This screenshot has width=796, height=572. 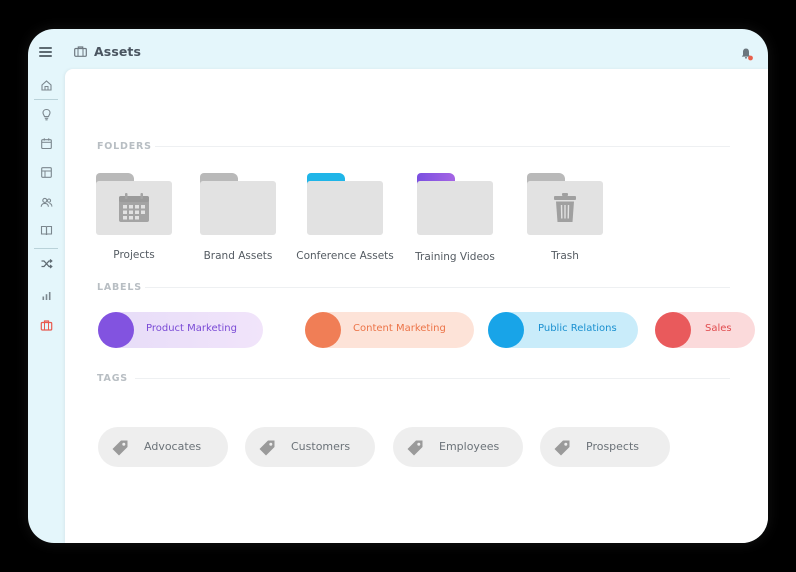 I want to click on folder-name: Brand Assets, so click(x=238, y=256).